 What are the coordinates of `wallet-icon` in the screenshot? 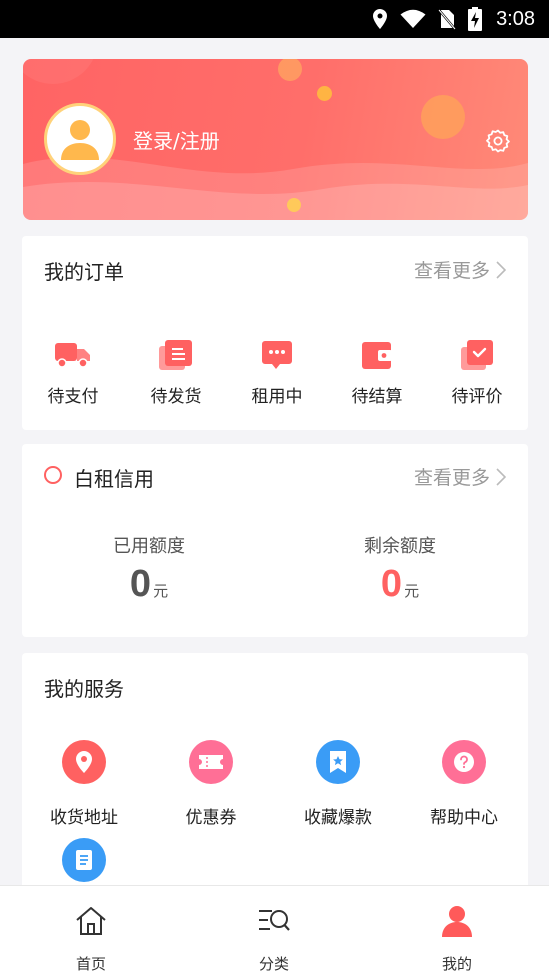 It's located at (377, 355).